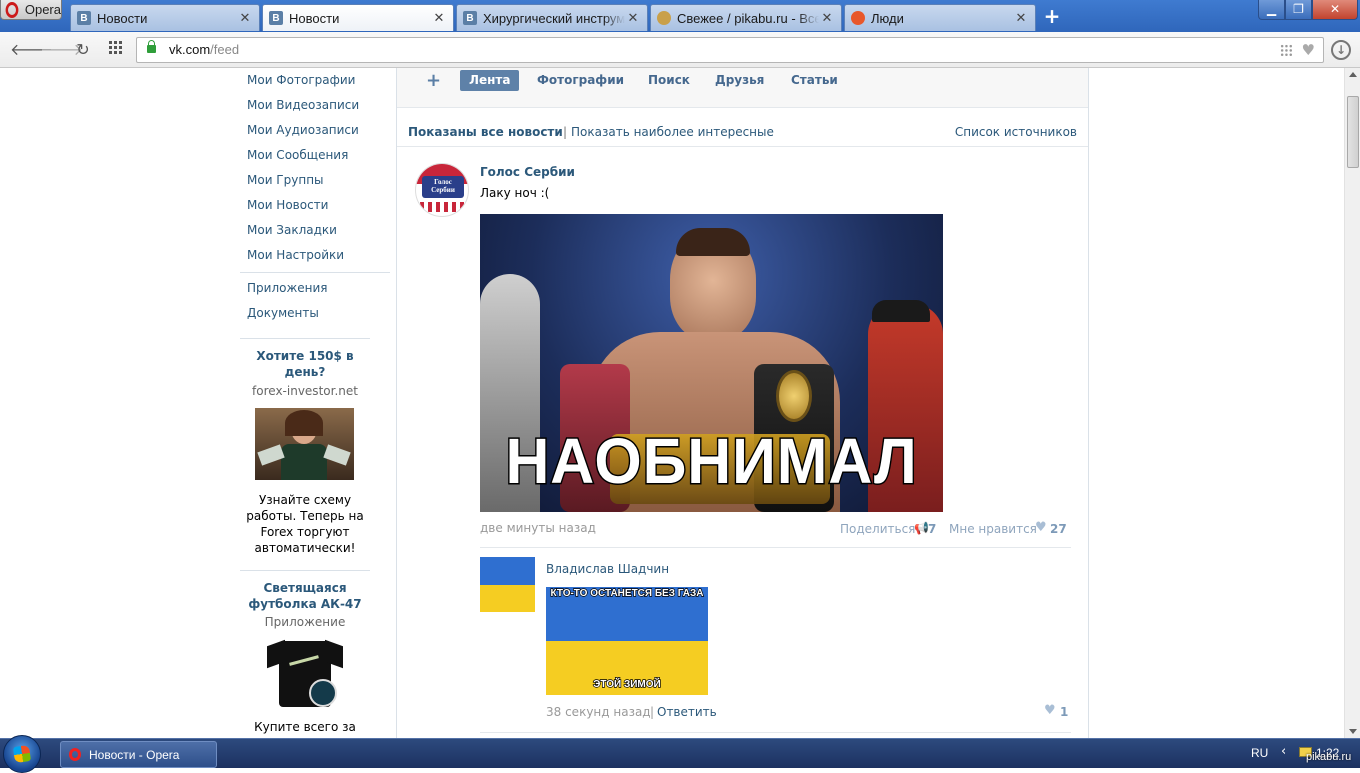 This screenshot has width=1360, height=773. Describe the element at coordinates (225, 49) in the screenshot. I see `url-path: /feed` at that location.